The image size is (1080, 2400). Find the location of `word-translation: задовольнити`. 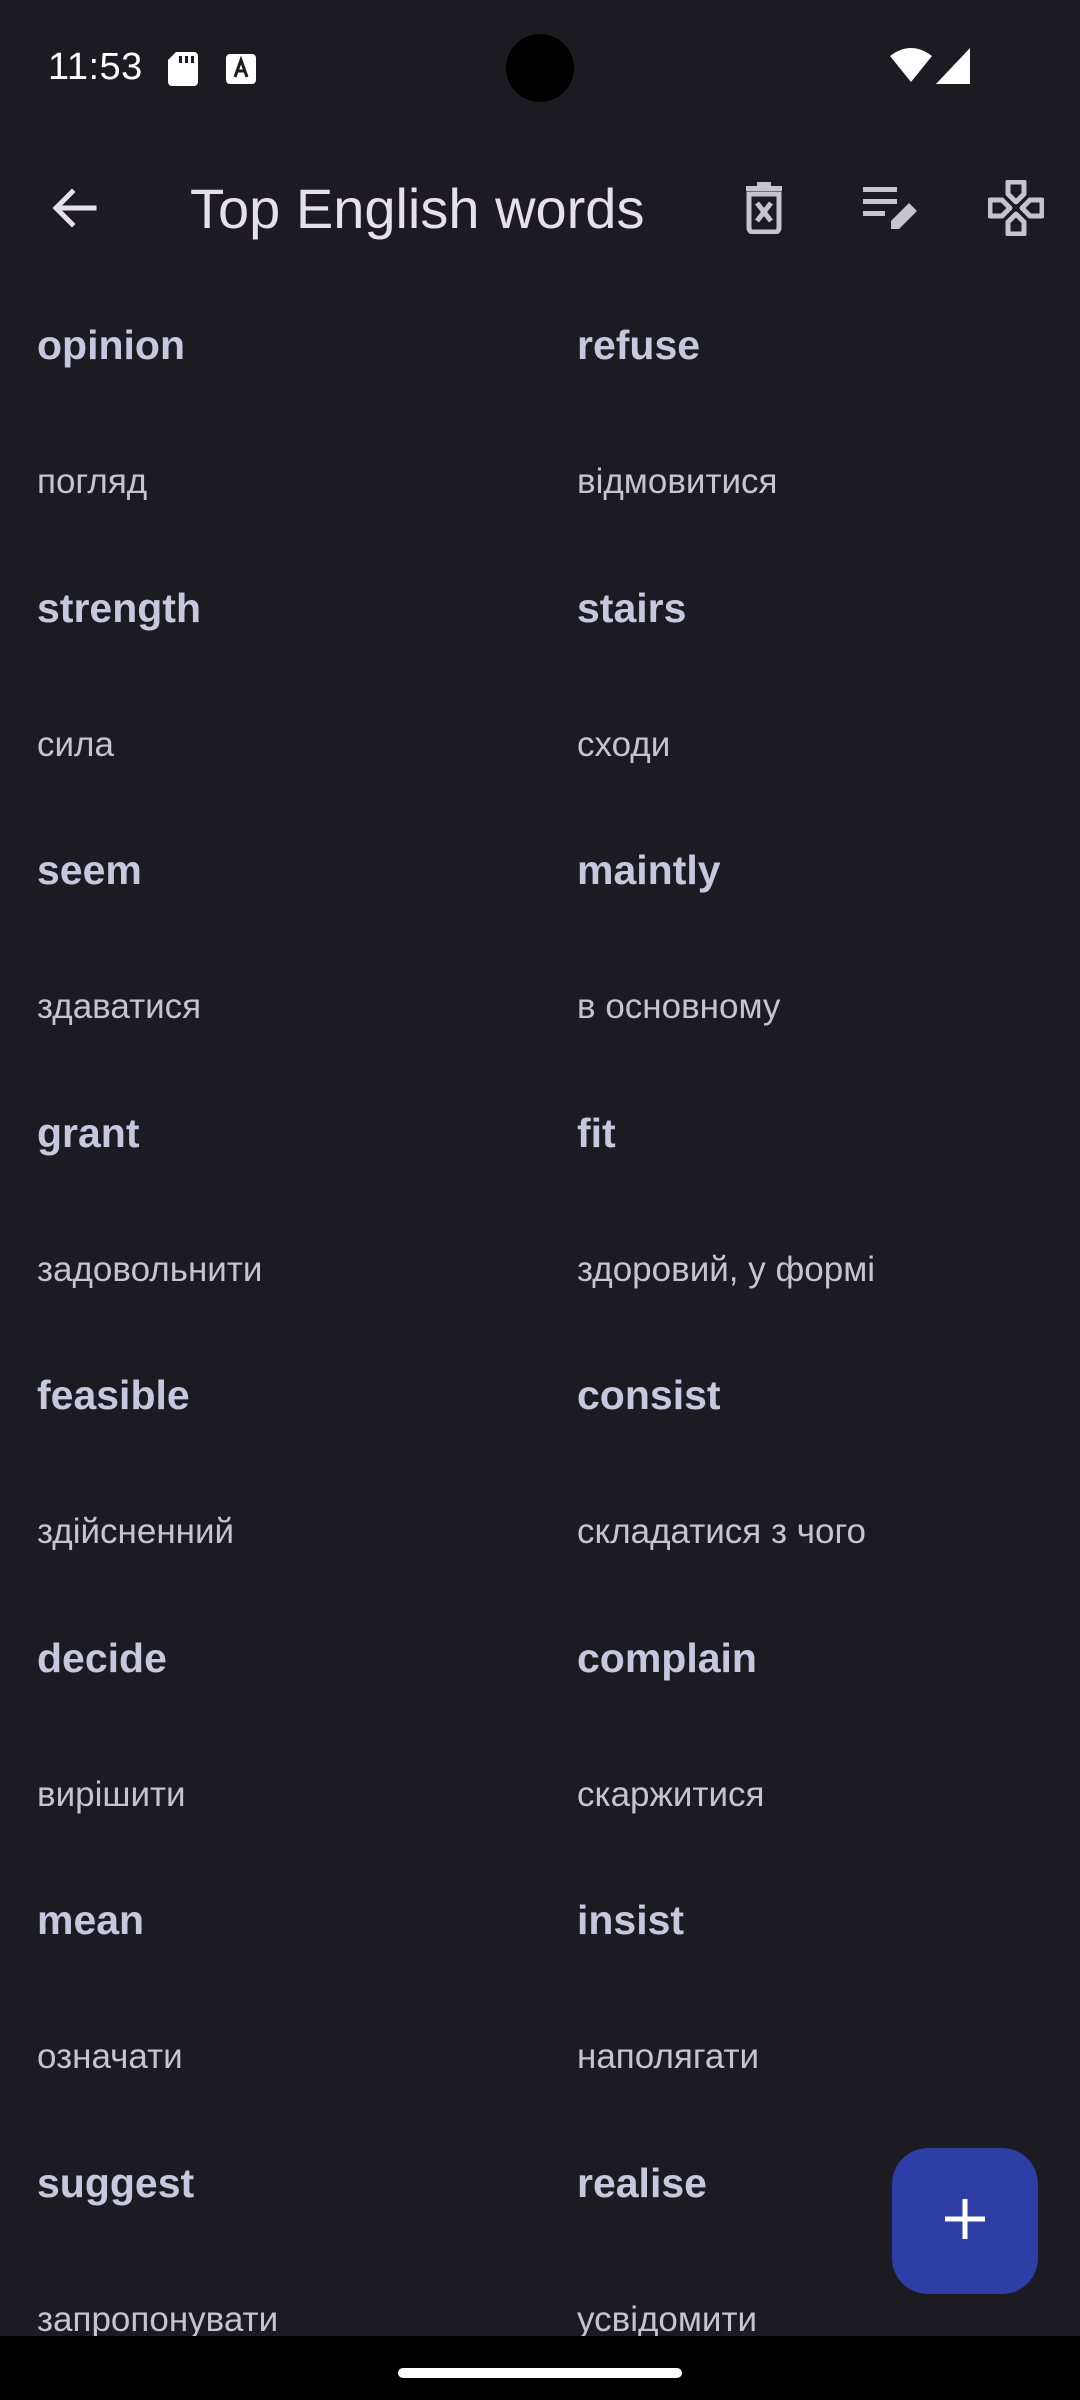

word-translation: задовольнити is located at coordinates (150, 1269).